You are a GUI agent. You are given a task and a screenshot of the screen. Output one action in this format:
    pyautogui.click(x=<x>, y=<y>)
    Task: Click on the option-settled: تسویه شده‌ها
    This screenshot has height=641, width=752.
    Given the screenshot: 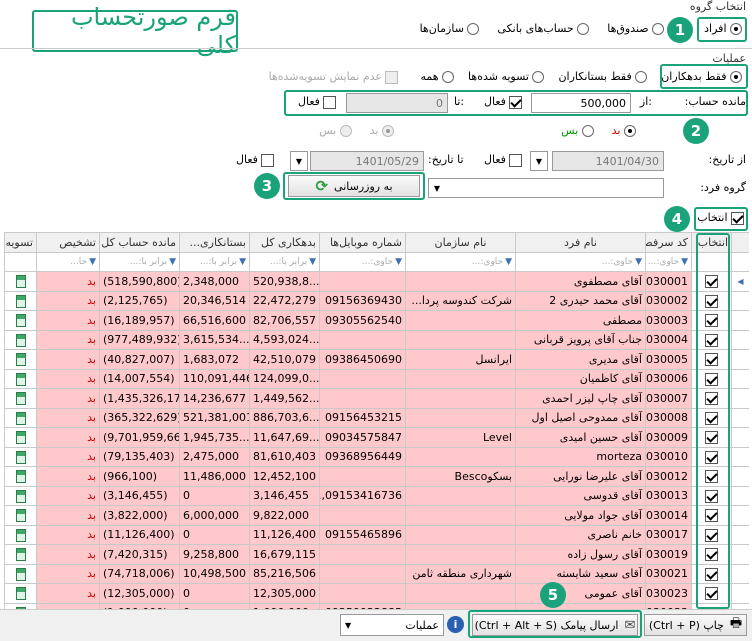 What is the action you would take?
    pyautogui.click(x=506, y=77)
    